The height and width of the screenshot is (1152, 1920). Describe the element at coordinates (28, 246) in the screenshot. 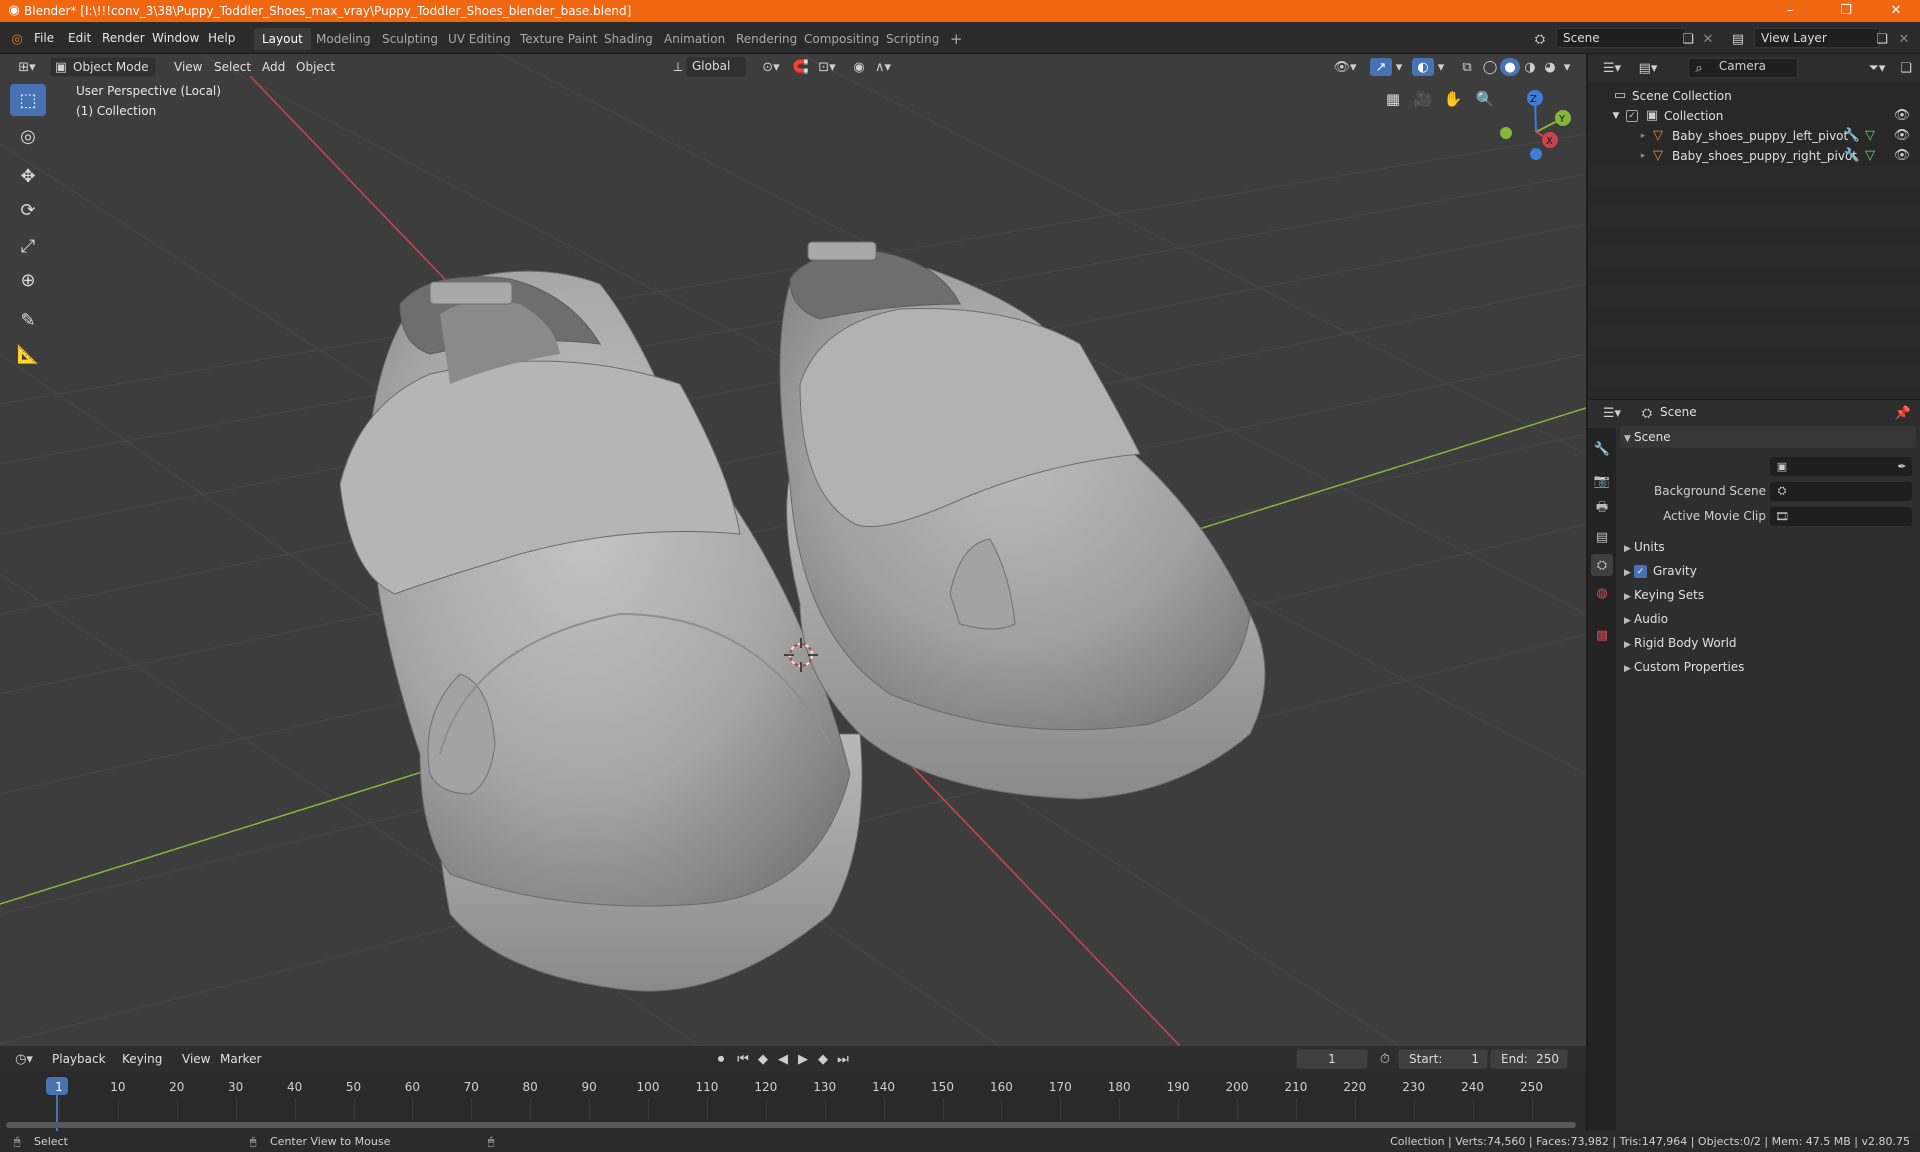

I see `scale-tool: ⤢` at that location.